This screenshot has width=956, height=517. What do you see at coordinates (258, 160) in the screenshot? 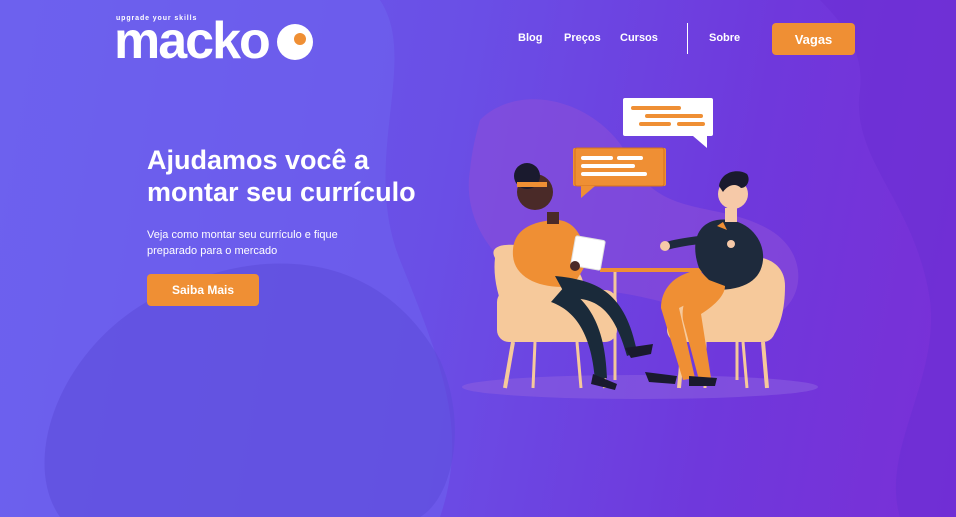
I see `hero-title-line1: Ajudamos você a` at bounding box center [258, 160].